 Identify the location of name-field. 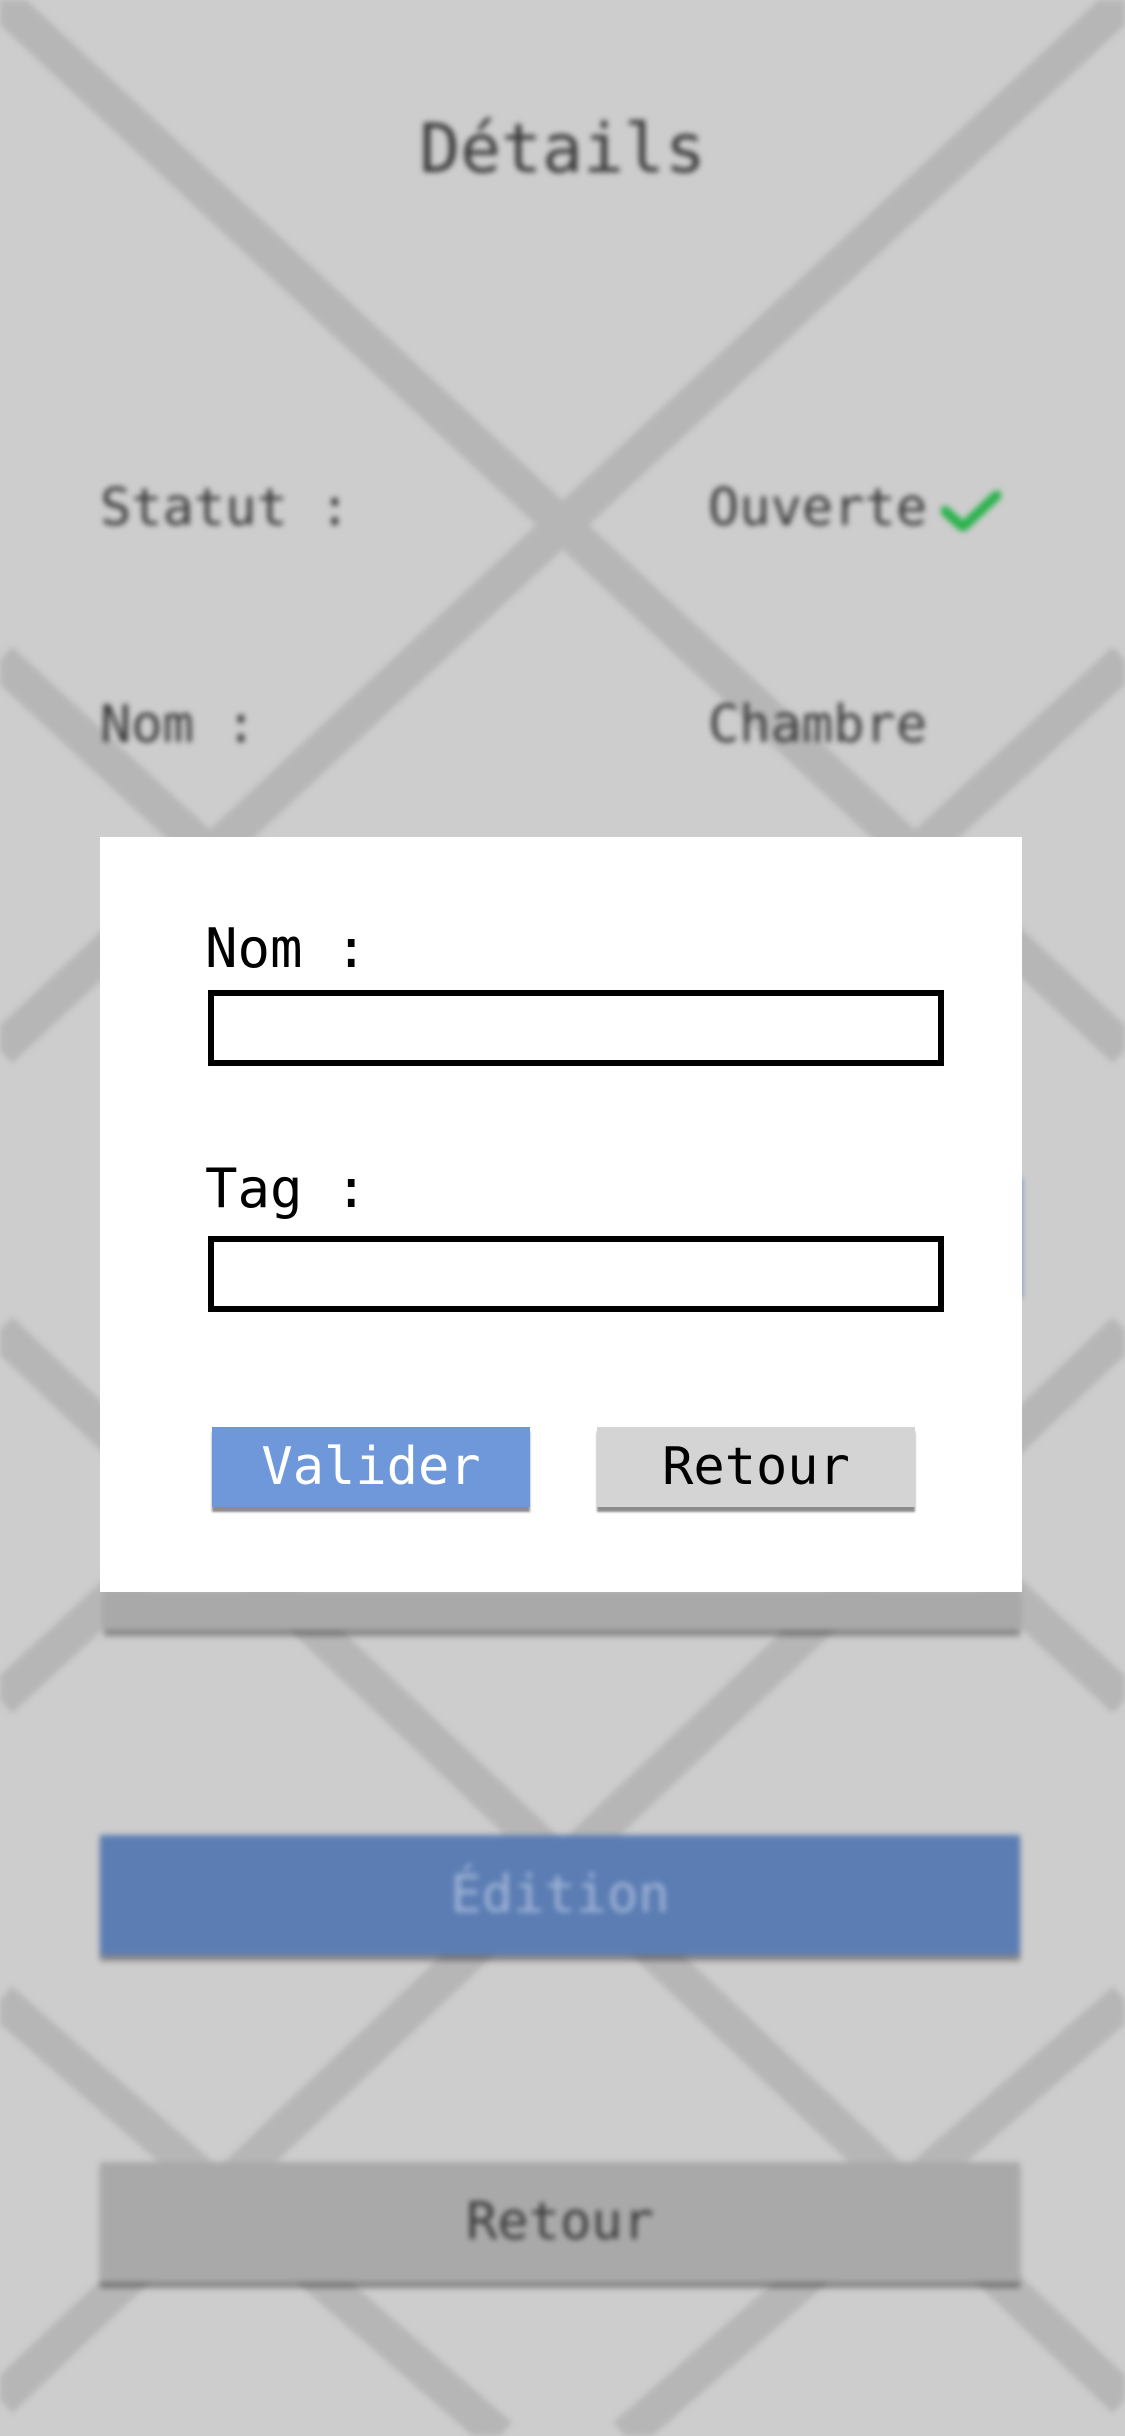
(576, 1028).